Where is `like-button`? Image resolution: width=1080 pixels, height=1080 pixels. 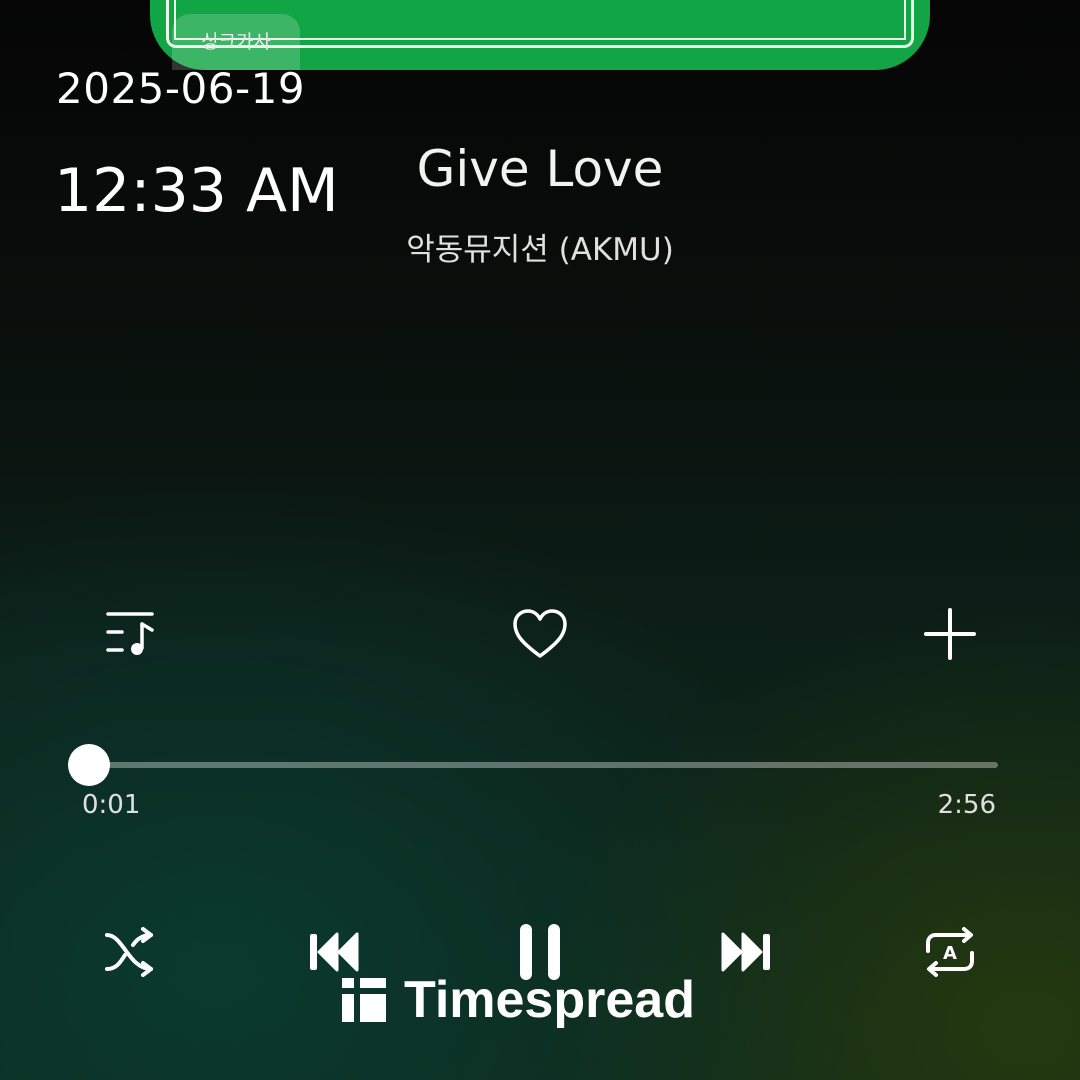
like-button is located at coordinates (540, 634).